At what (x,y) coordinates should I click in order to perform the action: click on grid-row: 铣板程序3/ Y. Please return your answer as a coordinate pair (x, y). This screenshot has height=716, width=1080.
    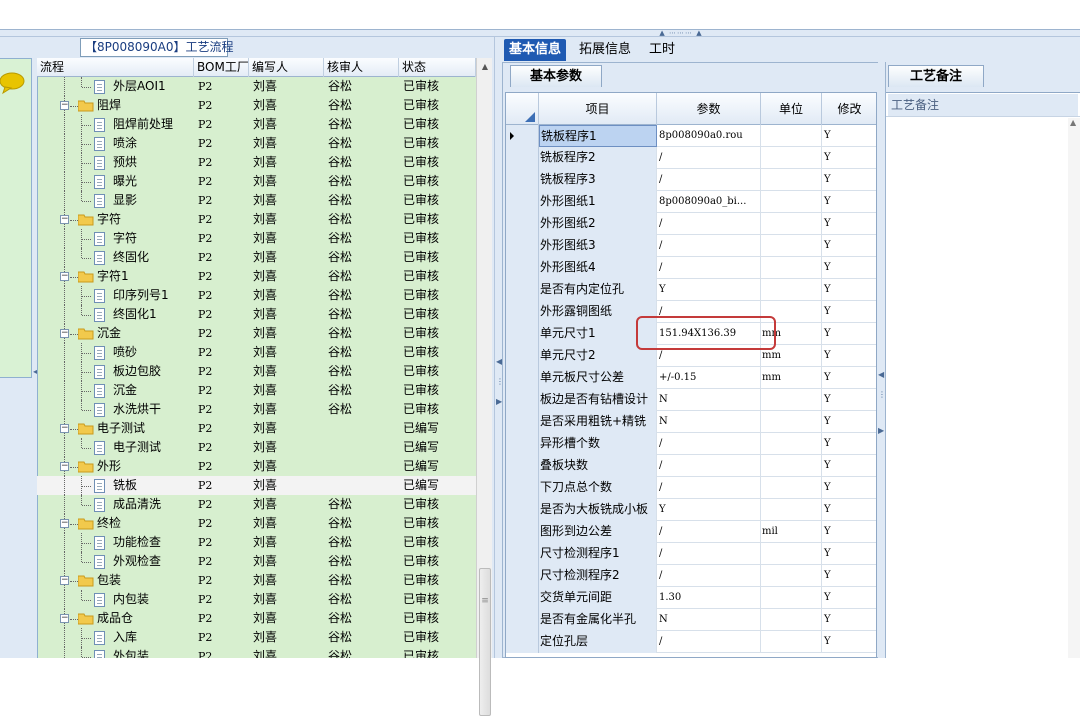
    Looking at the image, I should click on (691, 180).